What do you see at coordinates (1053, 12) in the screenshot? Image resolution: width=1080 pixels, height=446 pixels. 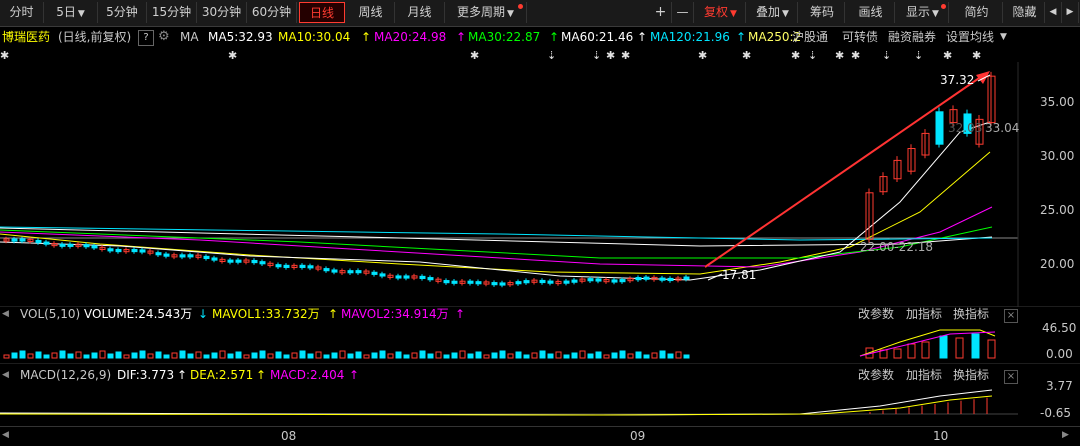 I see `nav-left-icon: ◀` at bounding box center [1053, 12].